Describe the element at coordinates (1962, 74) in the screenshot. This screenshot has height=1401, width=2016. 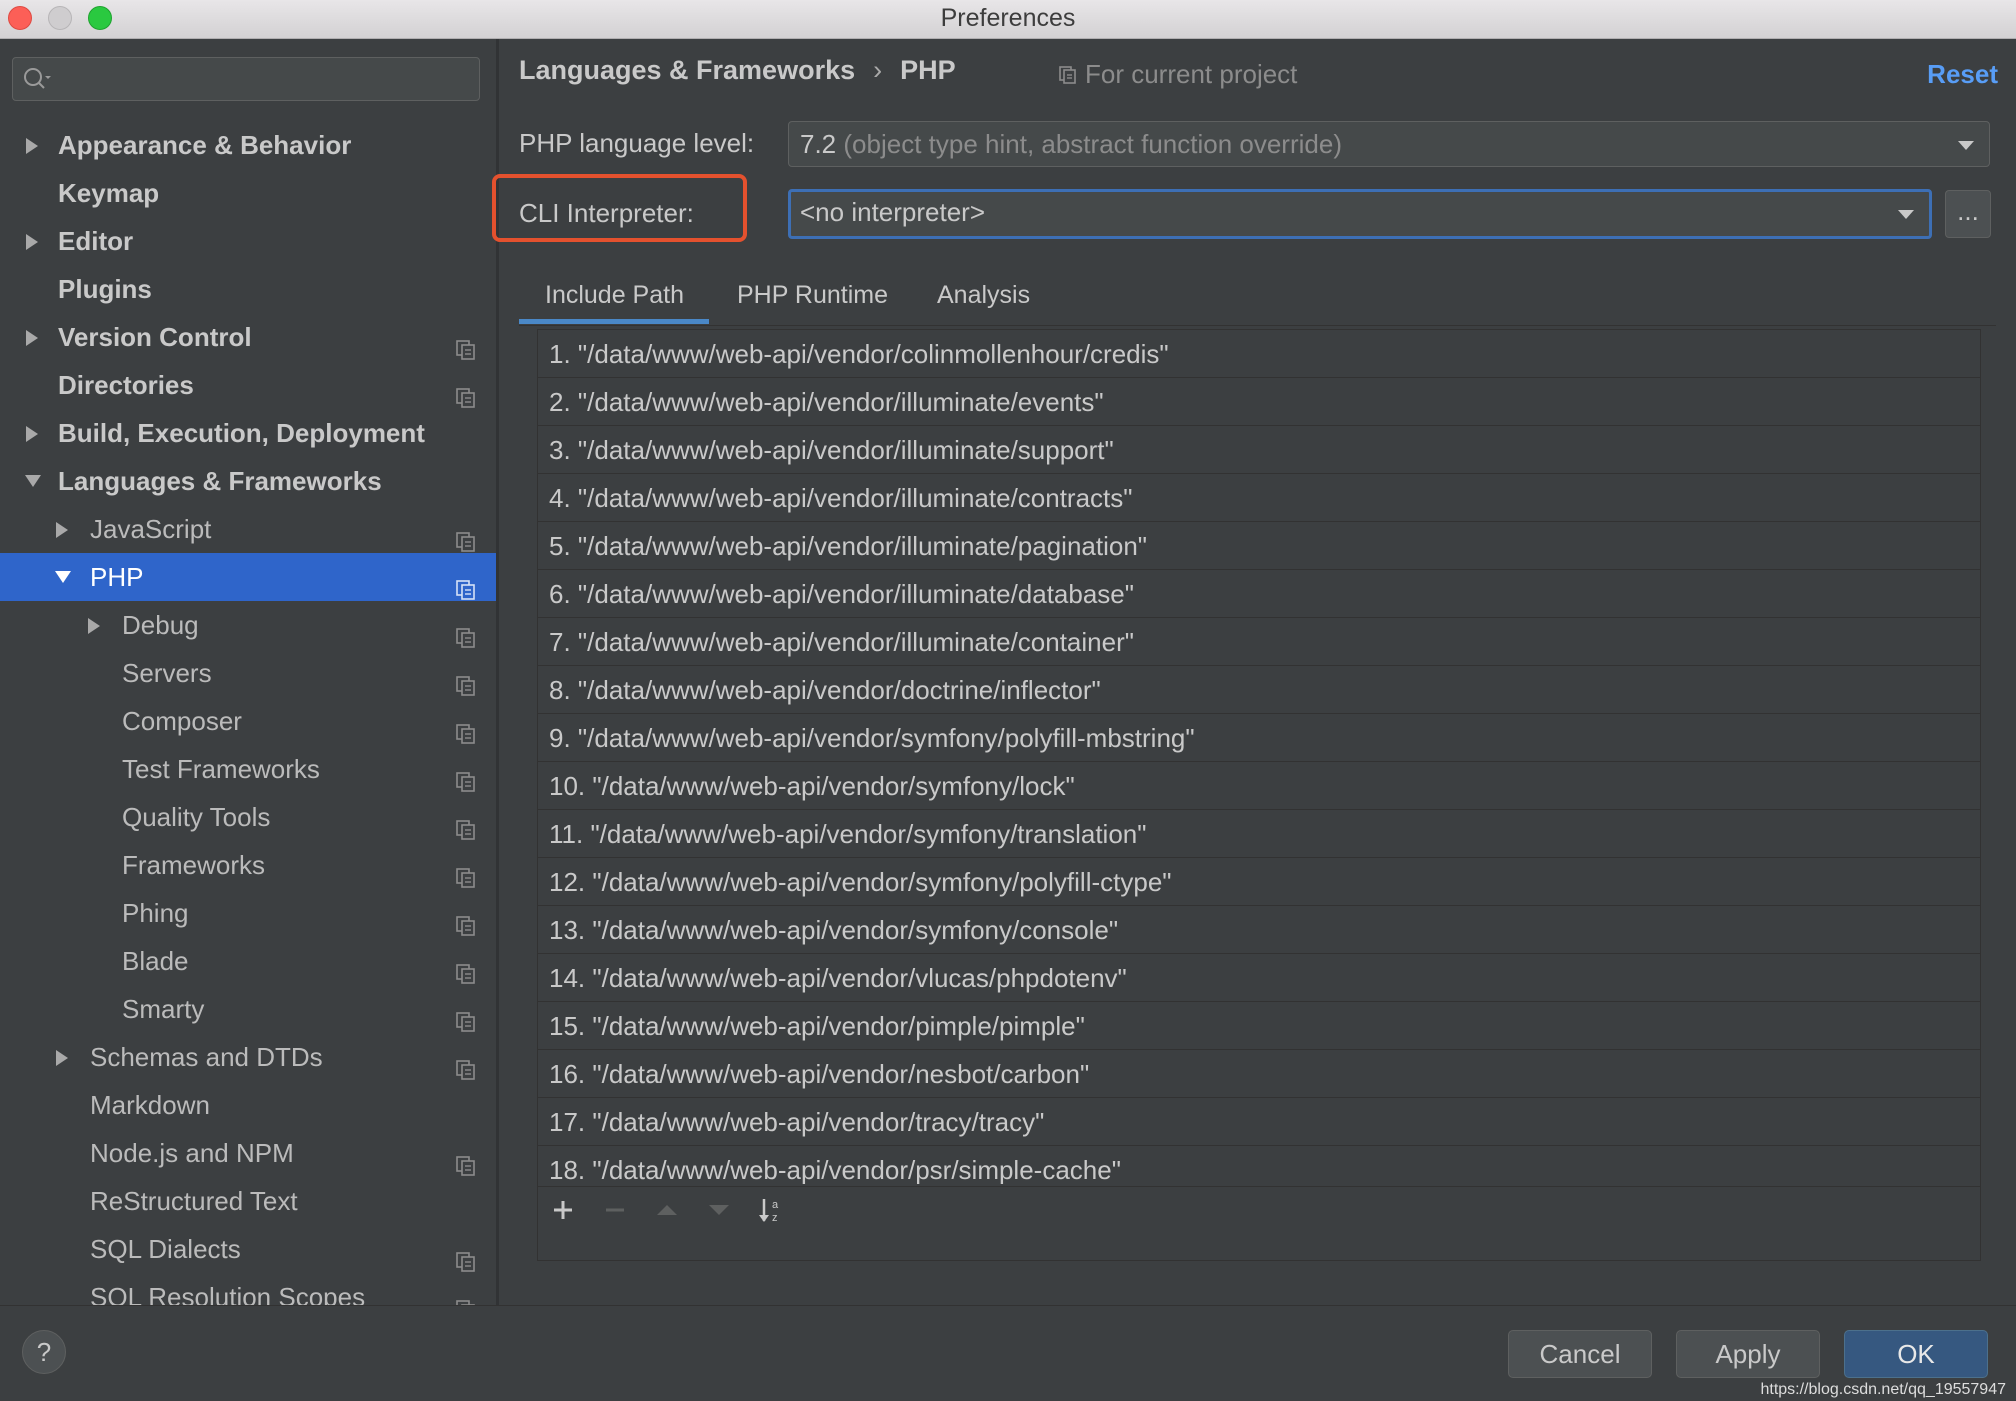
I see `reset-link: Reset` at that location.